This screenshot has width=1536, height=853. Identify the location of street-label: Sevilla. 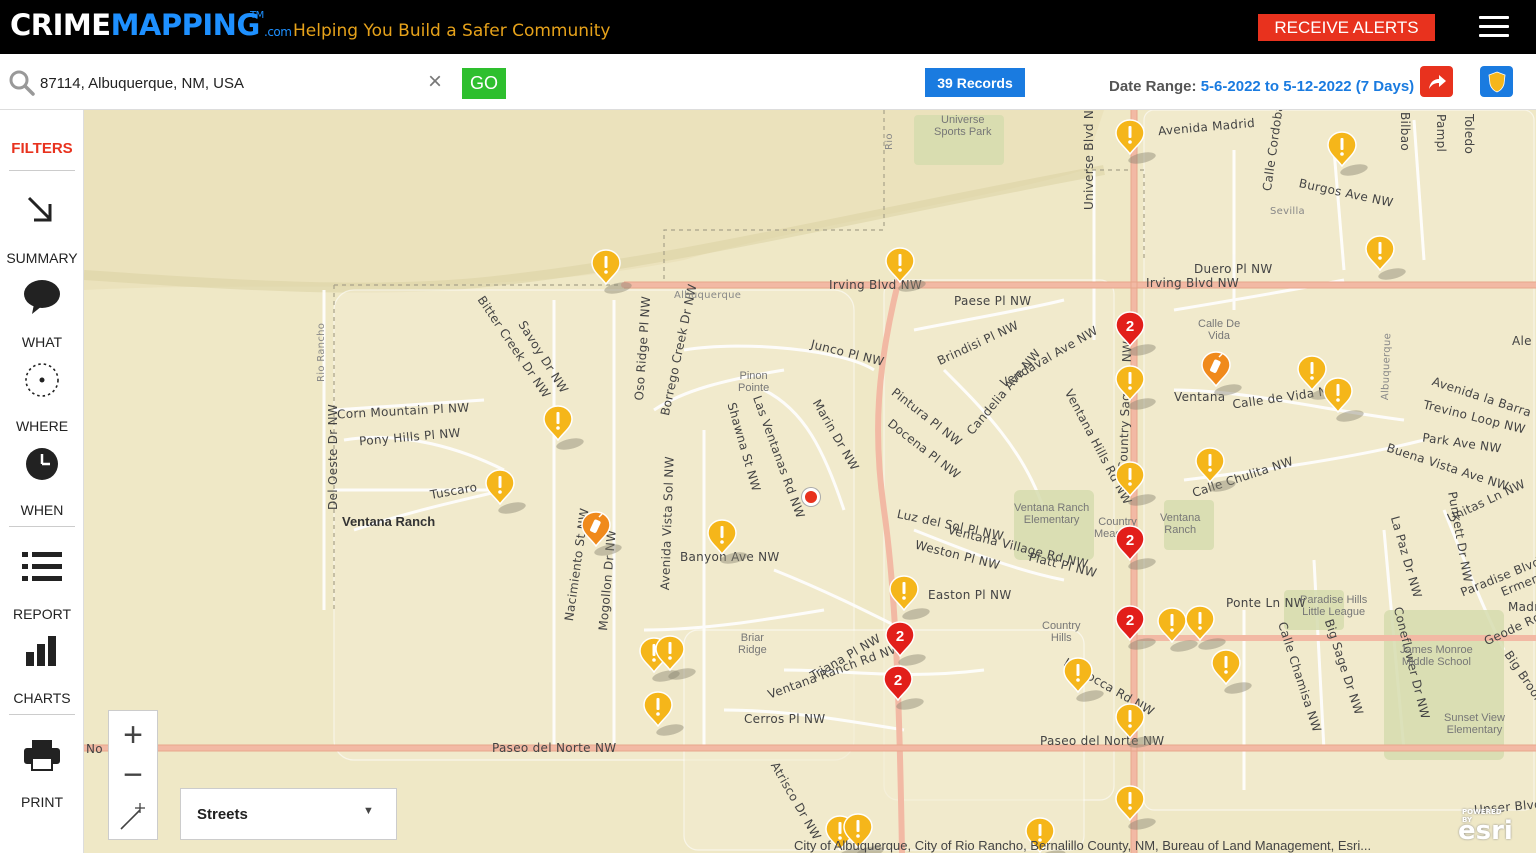
(1287, 211).